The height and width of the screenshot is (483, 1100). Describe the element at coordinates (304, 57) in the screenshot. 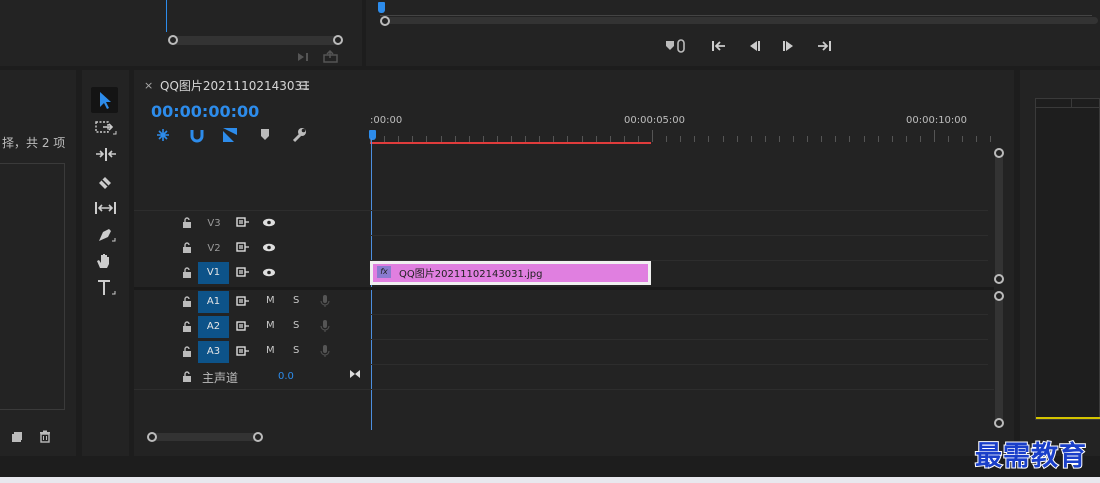

I see `insert-icon` at that location.